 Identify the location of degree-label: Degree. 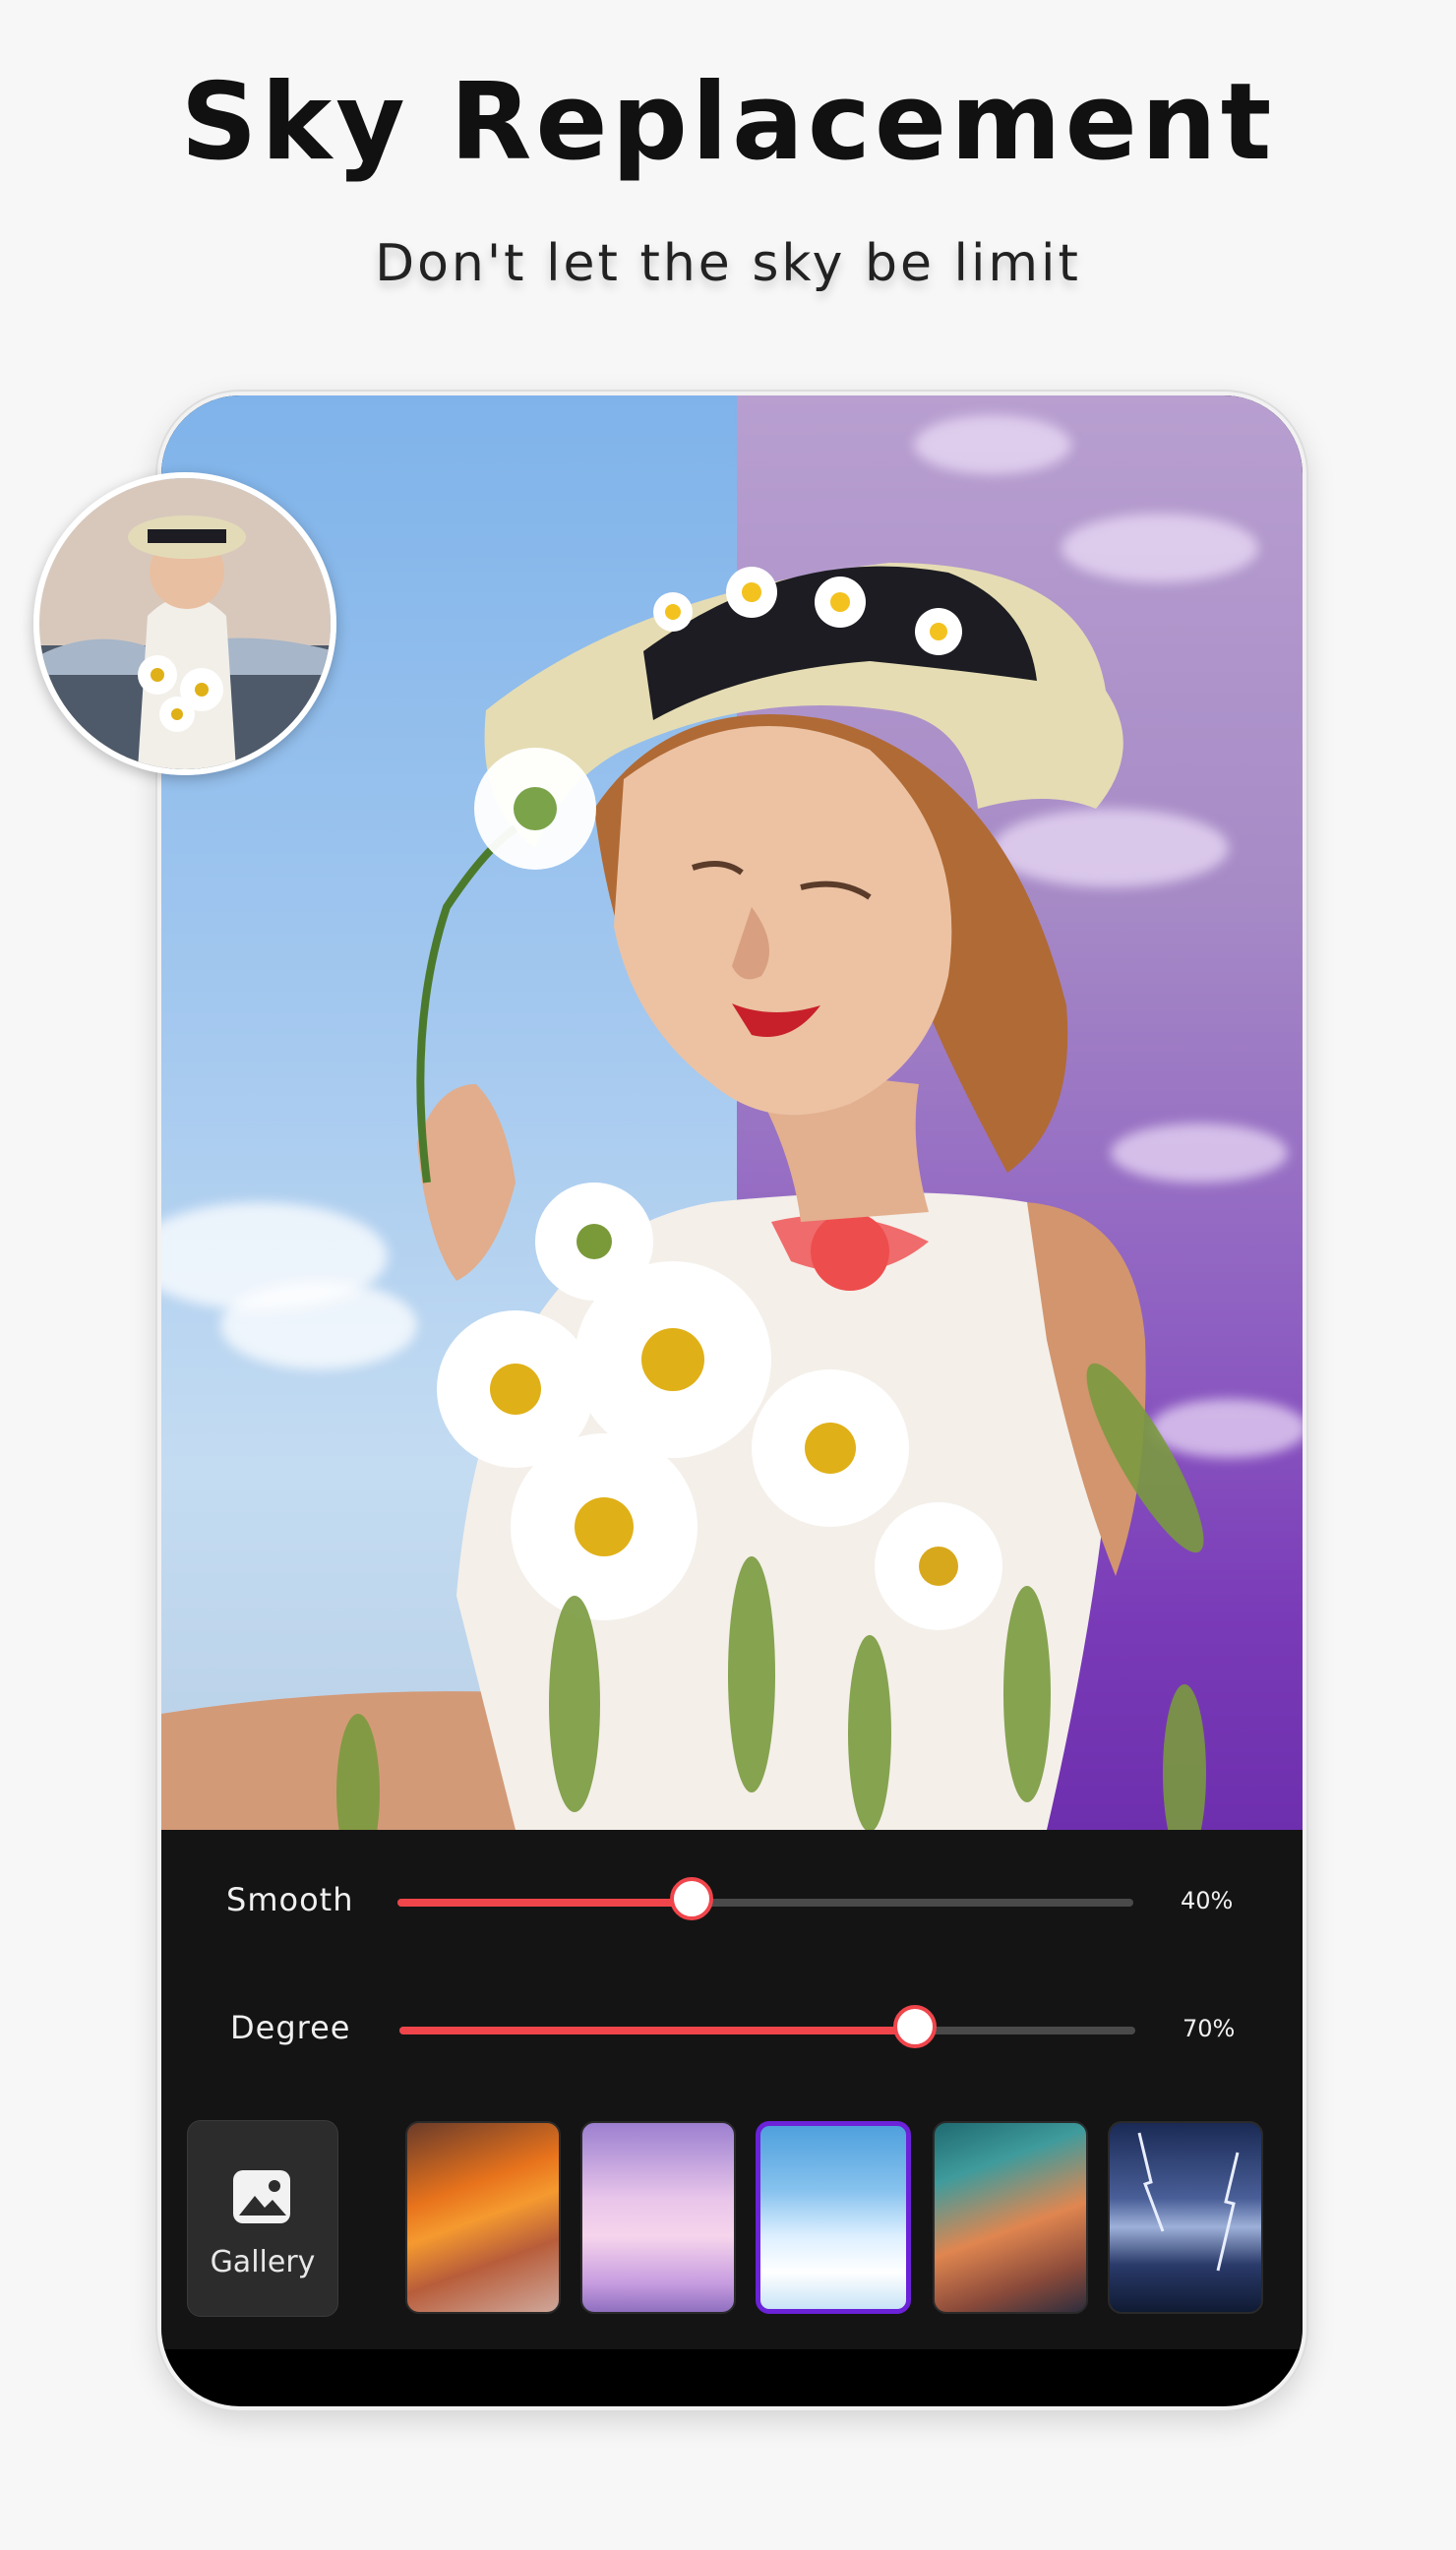
(290, 2027).